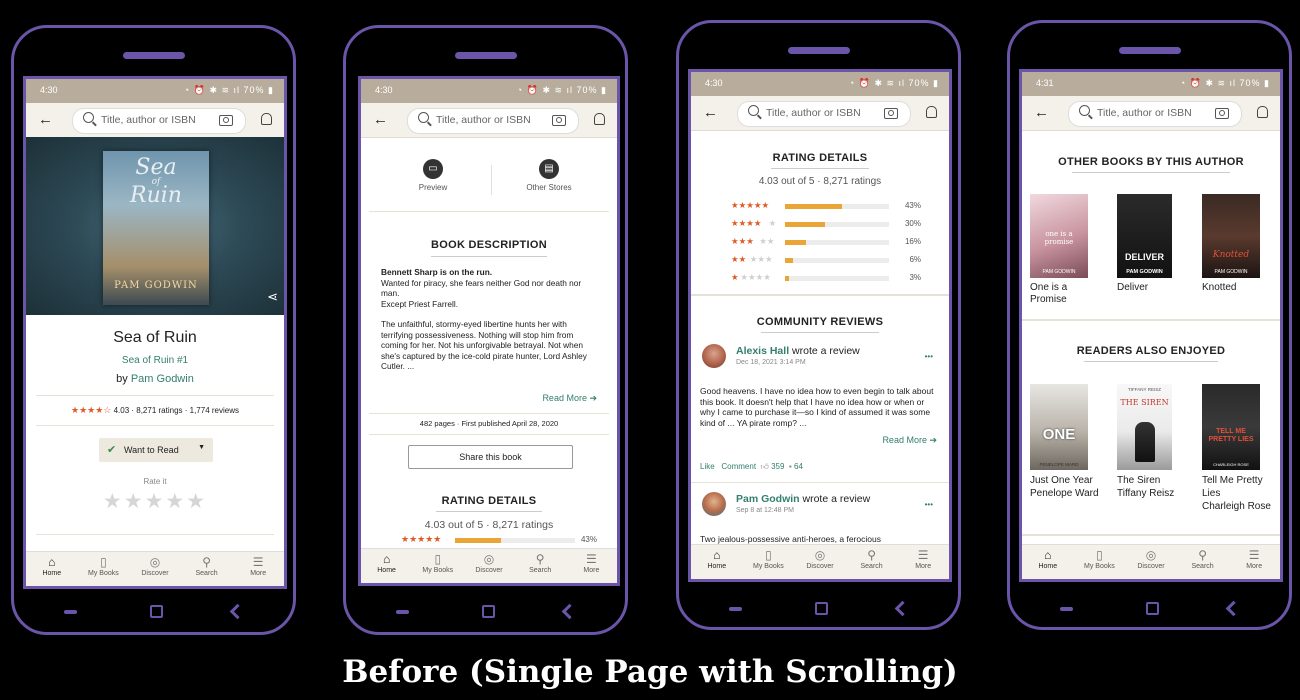 This screenshot has height=700, width=1300. What do you see at coordinates (156, 167) in the screenshot?
I see `cover-title-line1: Sea` at bounding box center [156, 167].